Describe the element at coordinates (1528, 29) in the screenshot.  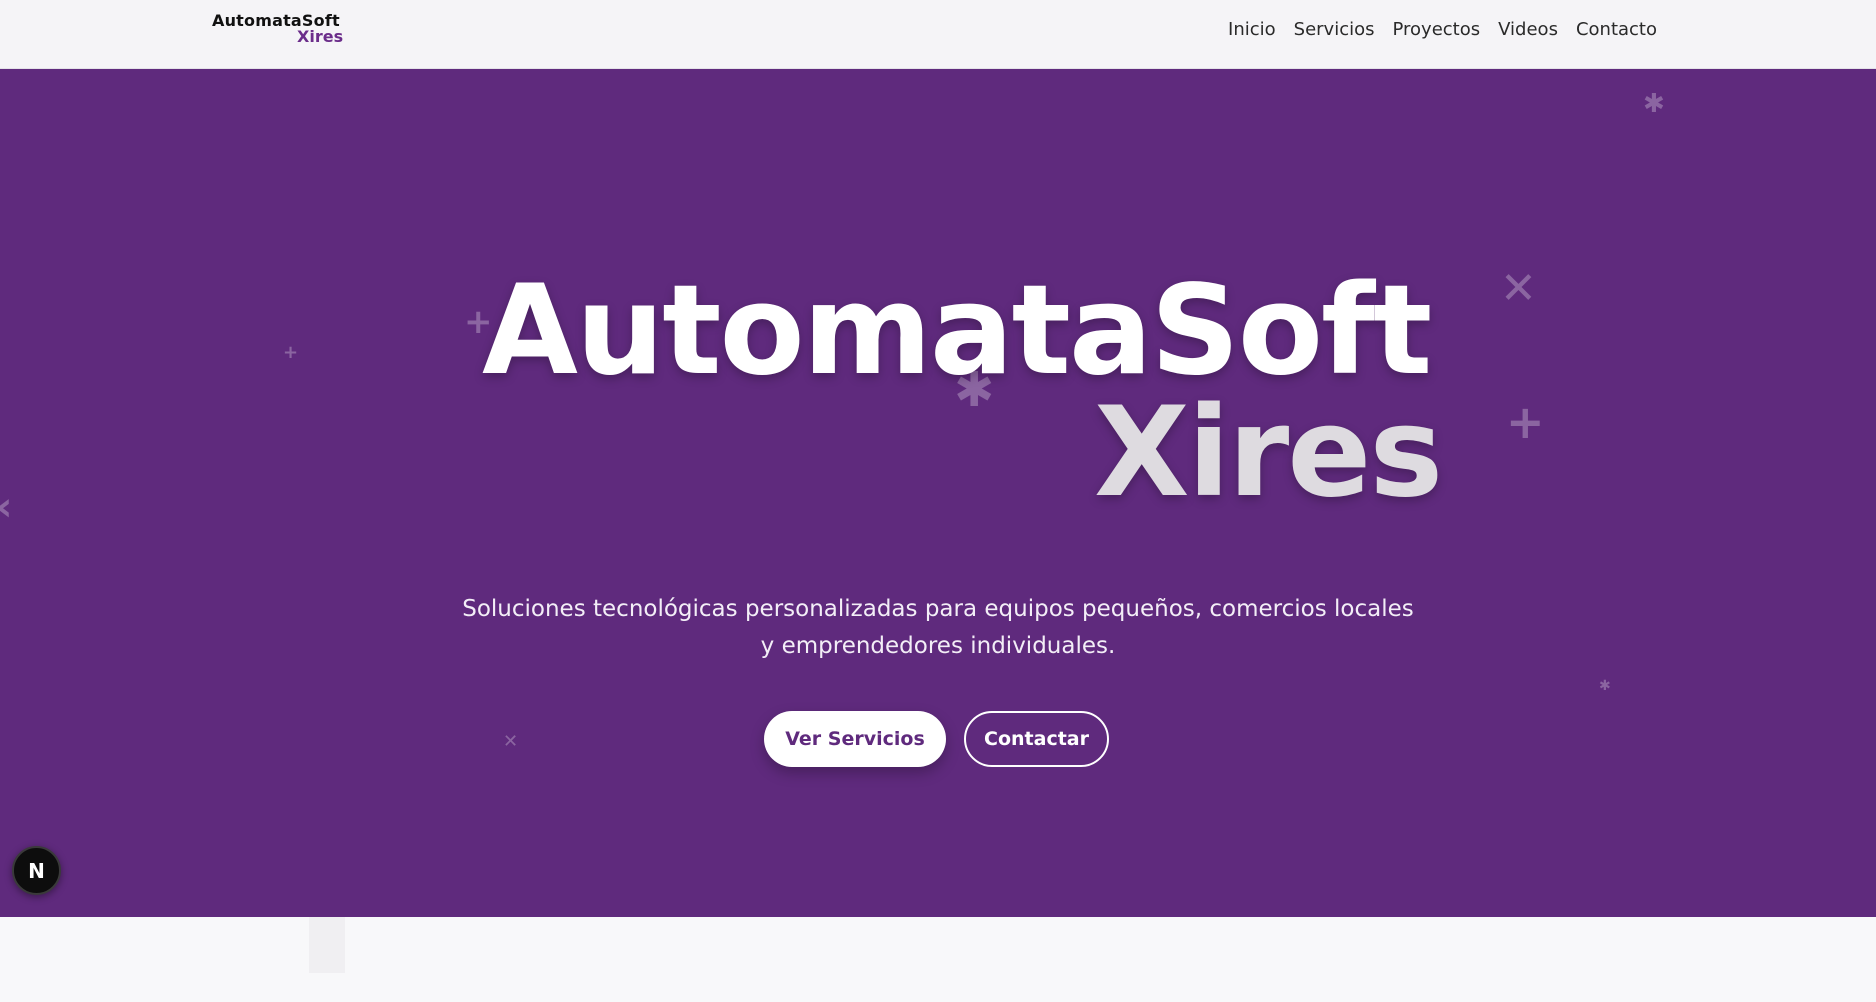
I see `nav-link-videos: Videos` at that location.